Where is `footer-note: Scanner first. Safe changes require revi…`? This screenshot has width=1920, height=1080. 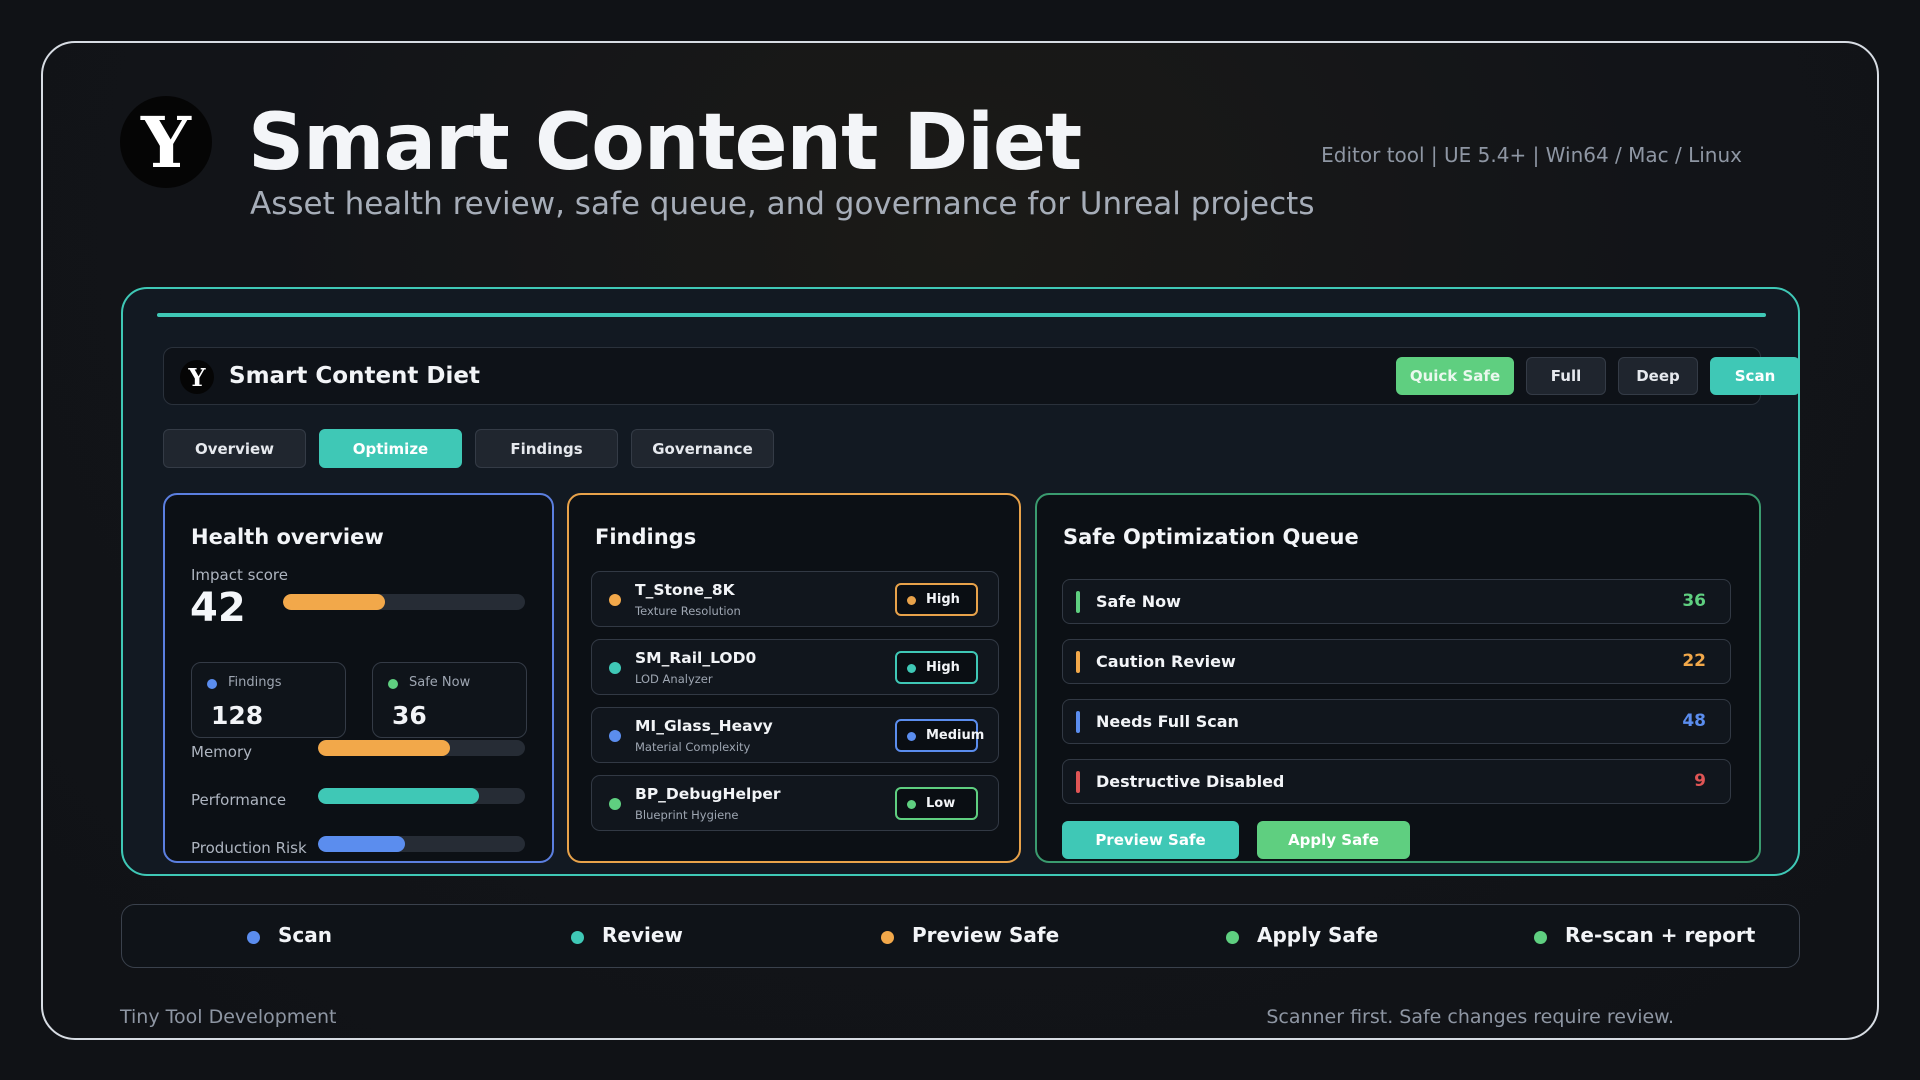
footer-note: Scanner first. Safe changes require revi… is located at coordinates (1470, 1017).